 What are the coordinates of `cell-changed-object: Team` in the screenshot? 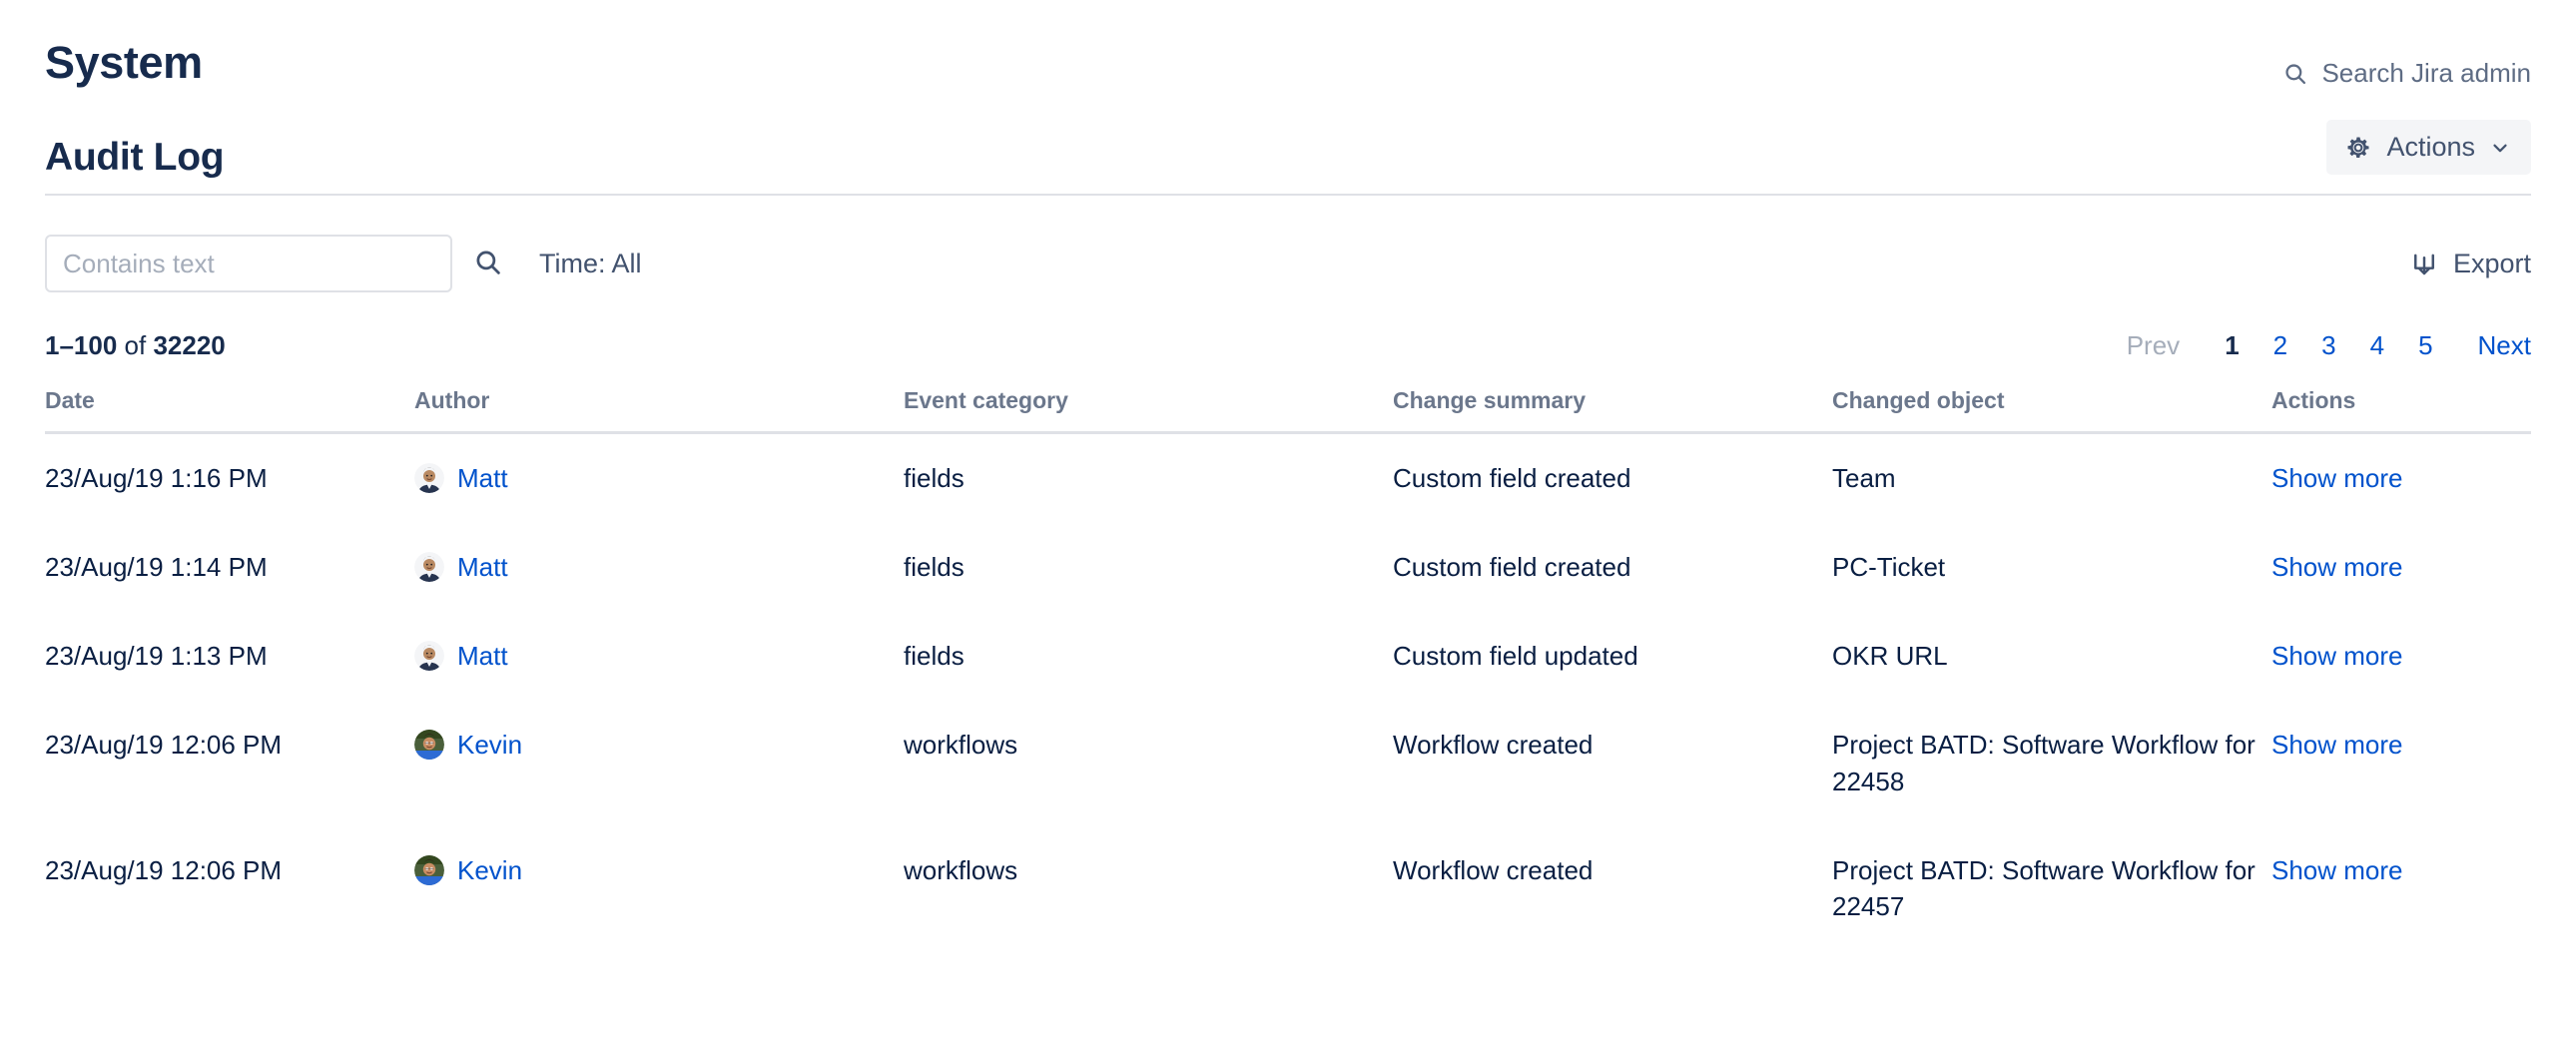 It's located at (1864, 478).